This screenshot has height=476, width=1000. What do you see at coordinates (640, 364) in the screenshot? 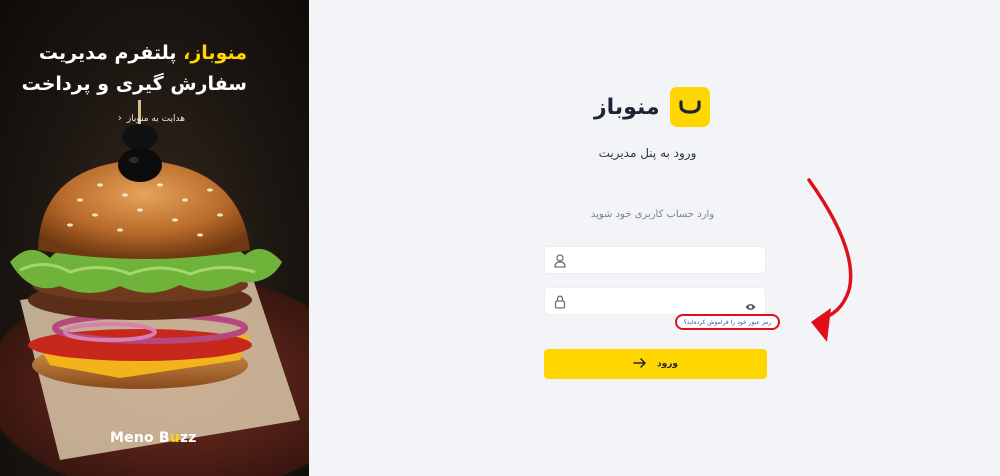
I see `arrow-right-icon` at bounding box center [640, 364].